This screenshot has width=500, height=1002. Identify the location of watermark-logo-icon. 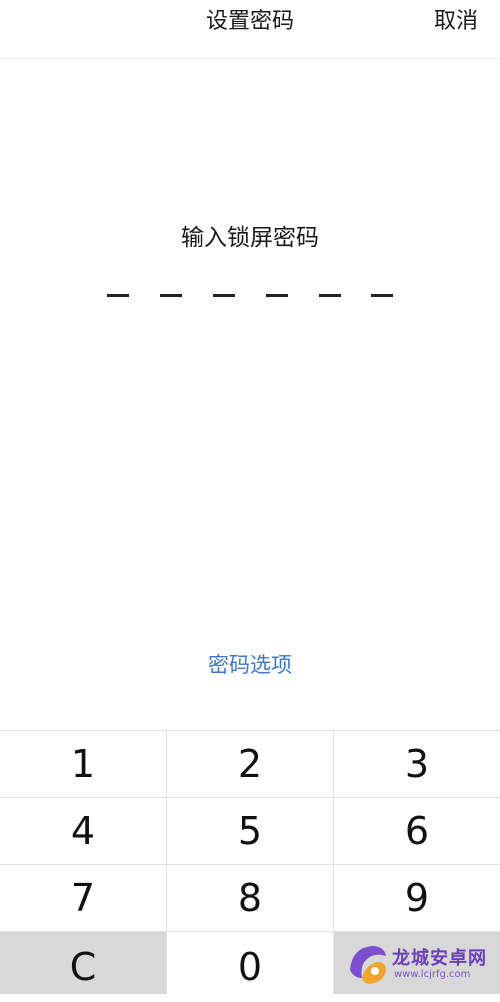
(368, 965).